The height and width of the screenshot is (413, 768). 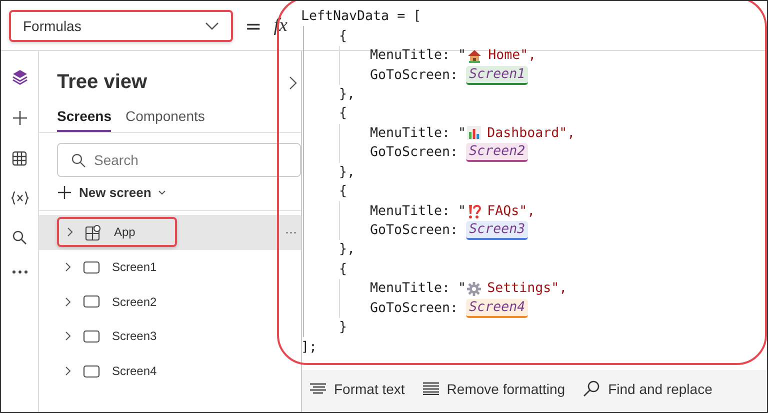 I want to click on property-dropdown: Formulas, so click(x=121, y=26).